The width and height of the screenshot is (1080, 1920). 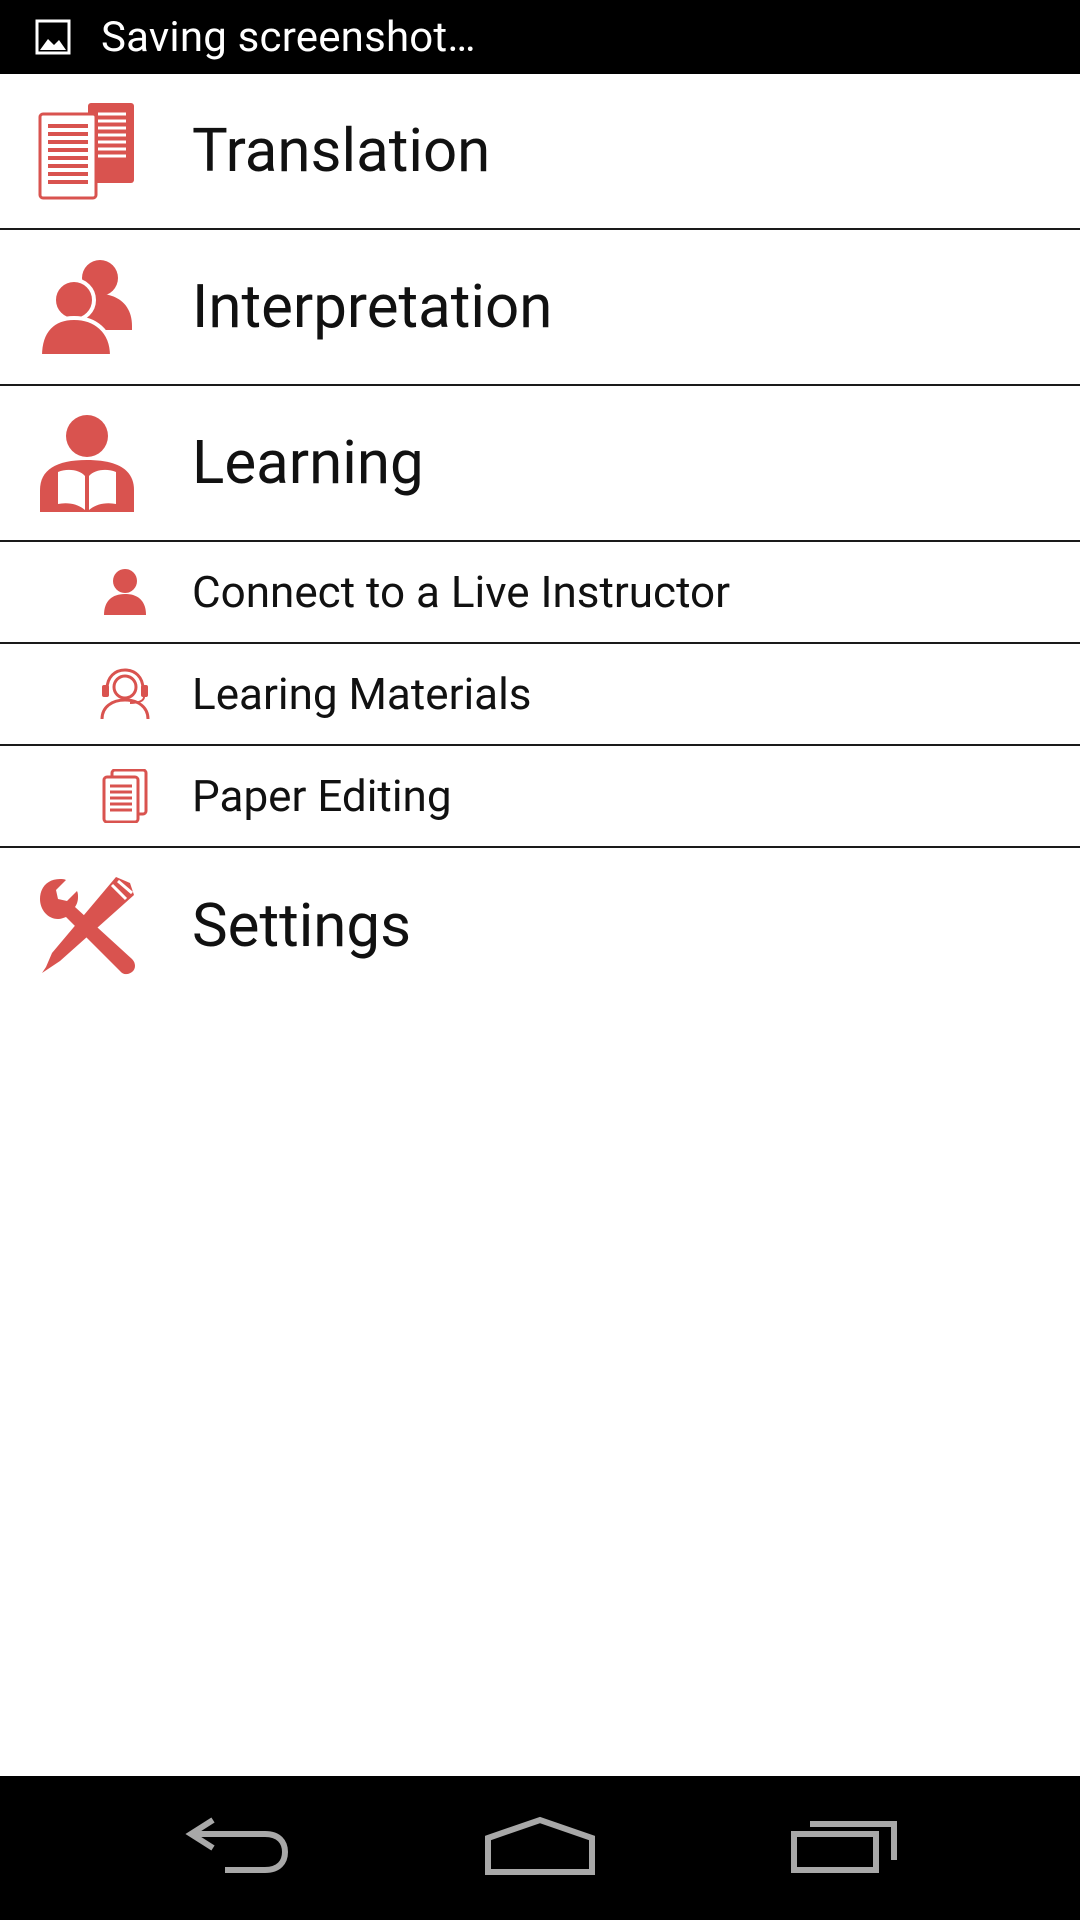 What do you see at coordinates (302, 925) in the screenshot?
I see `menu-item-label: Settings` at bounding box center [302, 925].